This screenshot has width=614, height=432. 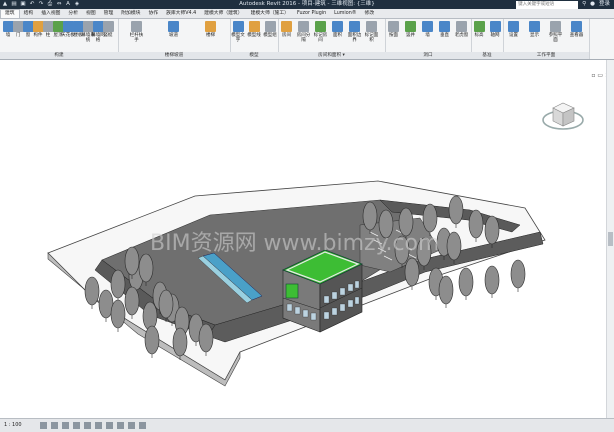 I want to click on vertical-scrollbar, so click(x=610, y=239).